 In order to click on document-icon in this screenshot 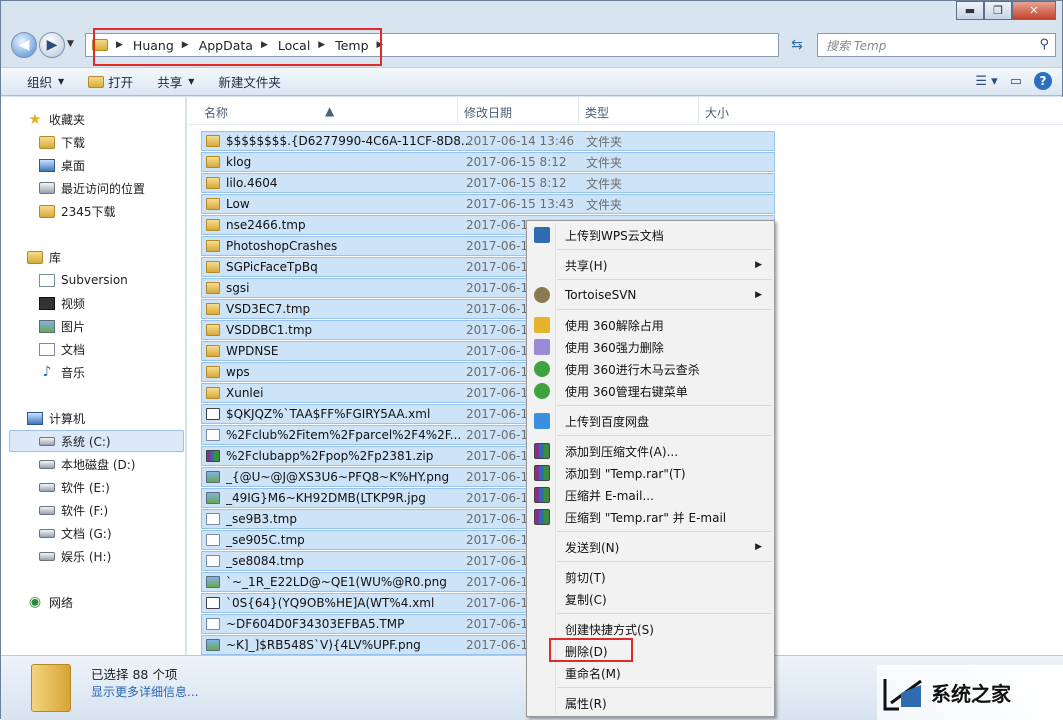, I will do `click(47, 349)`.